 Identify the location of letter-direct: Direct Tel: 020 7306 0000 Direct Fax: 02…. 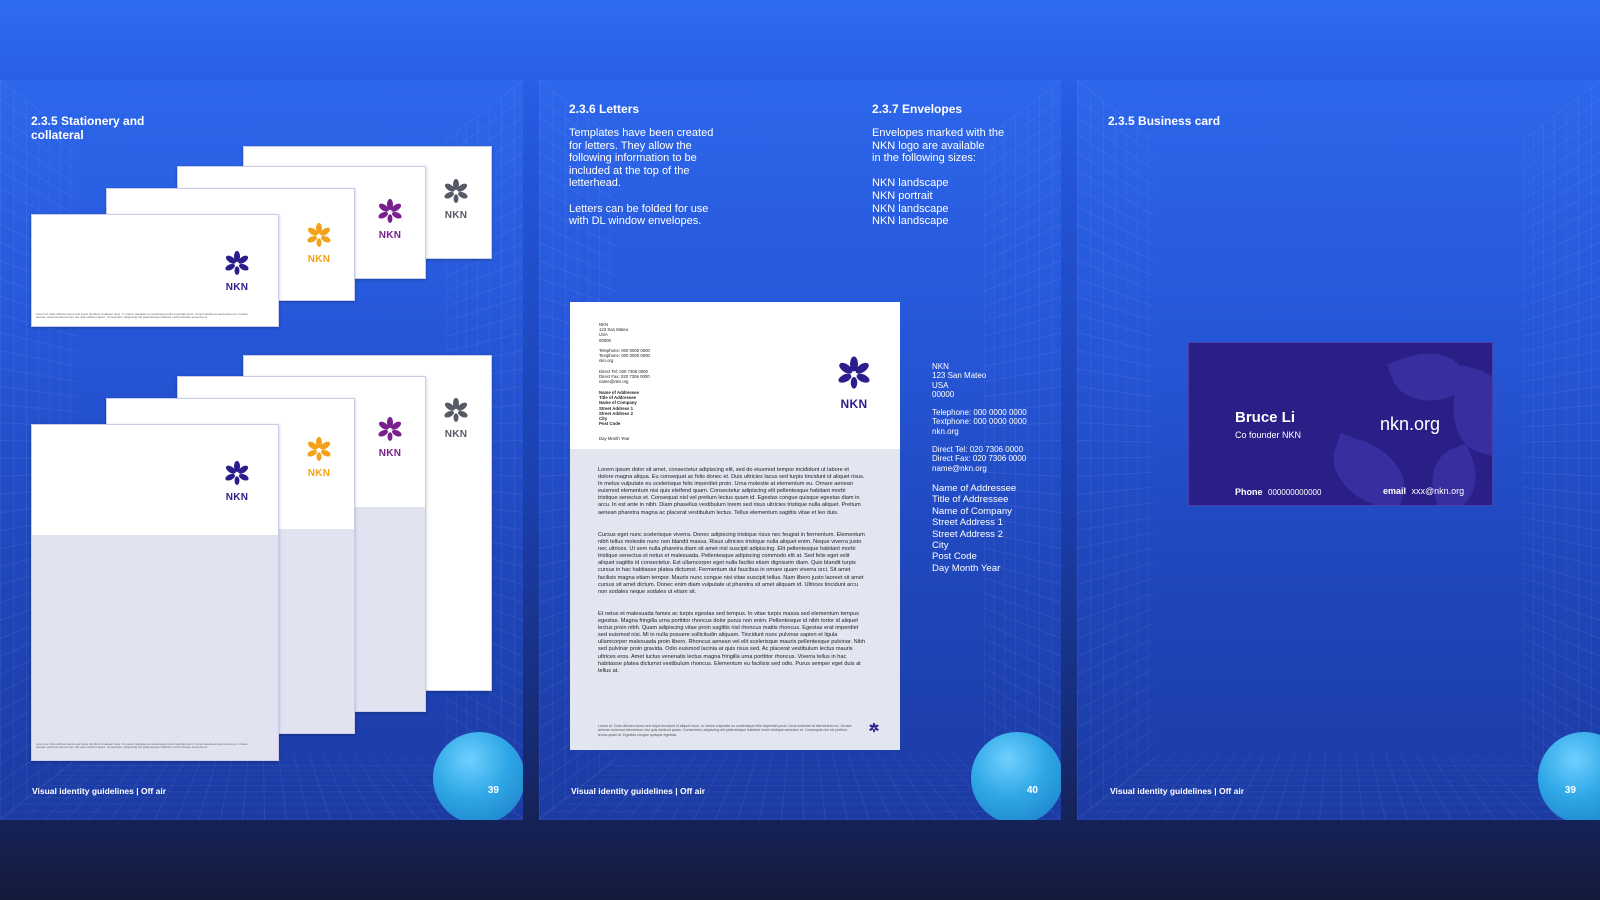
(624, 377).